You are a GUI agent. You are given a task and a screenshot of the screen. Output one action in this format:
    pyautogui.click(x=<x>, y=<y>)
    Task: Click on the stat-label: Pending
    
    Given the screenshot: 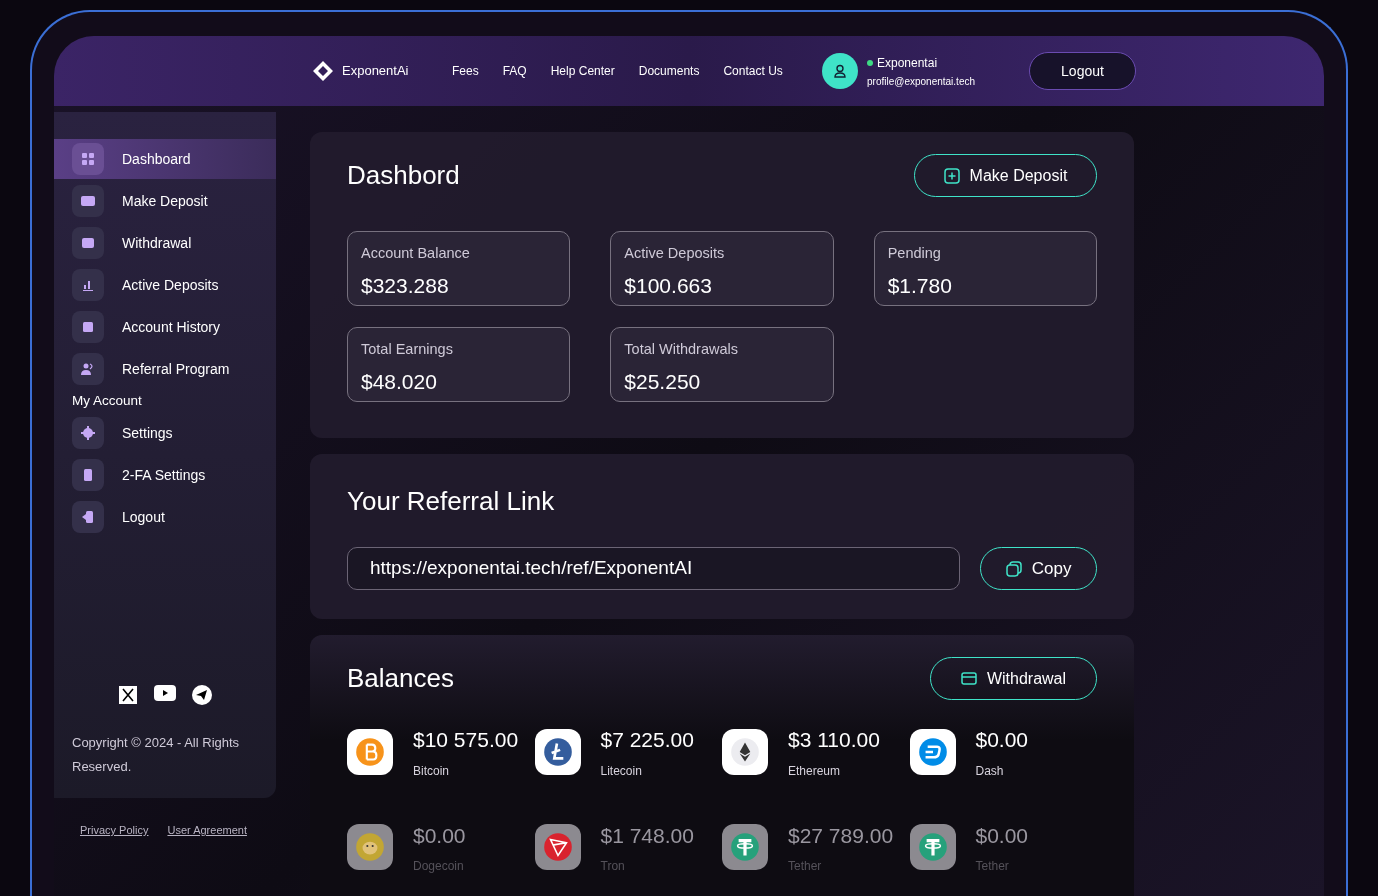 What is the action you would take?
    pyautogui.click(x=914, y=253)
    